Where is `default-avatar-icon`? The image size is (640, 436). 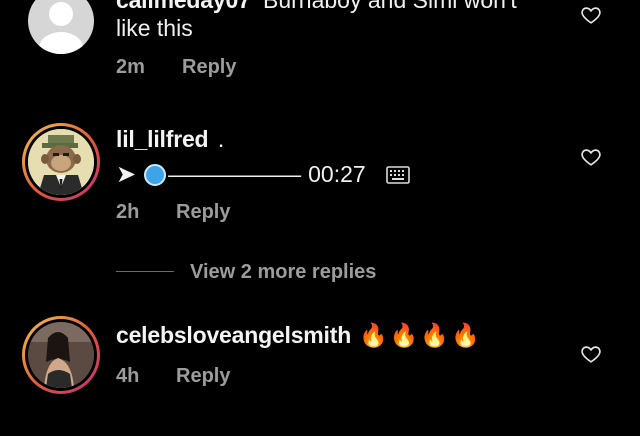
default-avatar-icon is located at coordinates (61, 28).